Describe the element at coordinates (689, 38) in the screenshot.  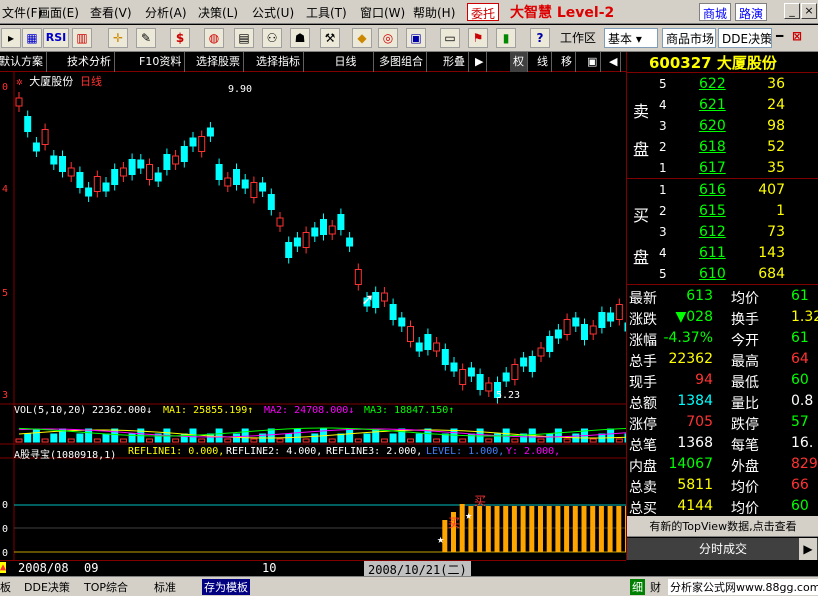
I see `market-select: 商品市场` at that location.